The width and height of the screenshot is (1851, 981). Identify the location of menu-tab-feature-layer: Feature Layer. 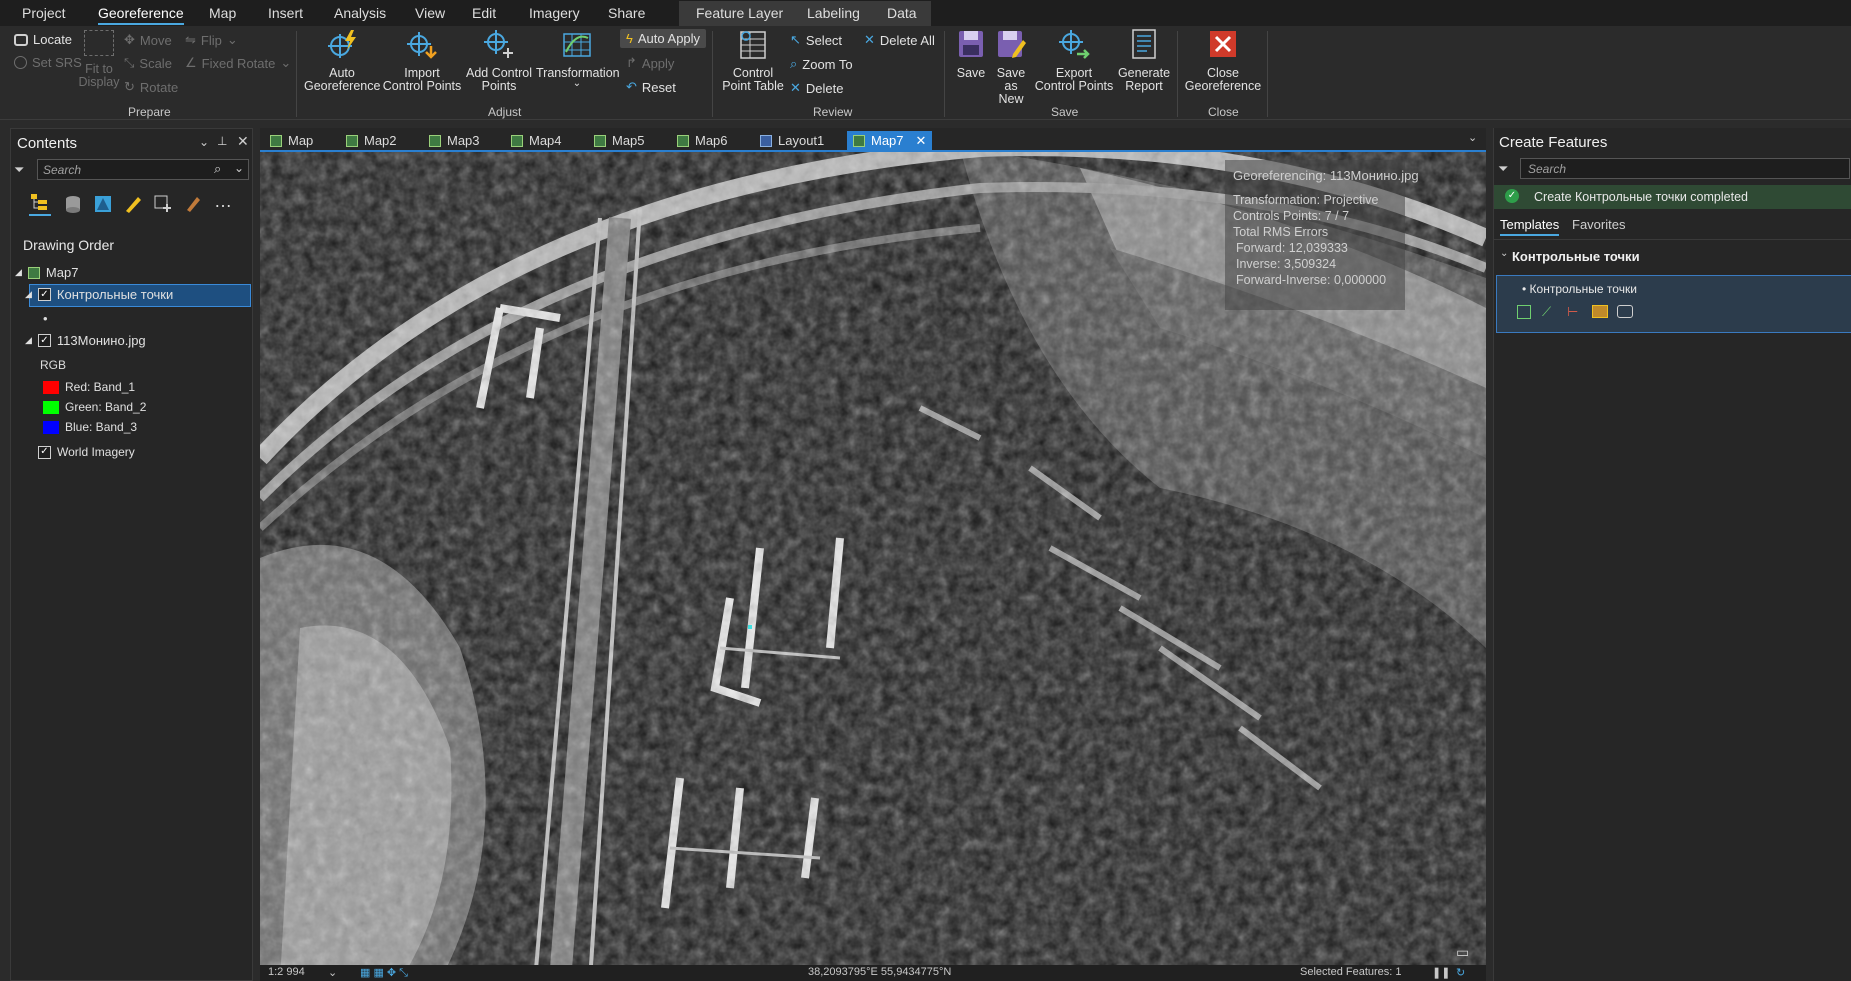
(739, 13).